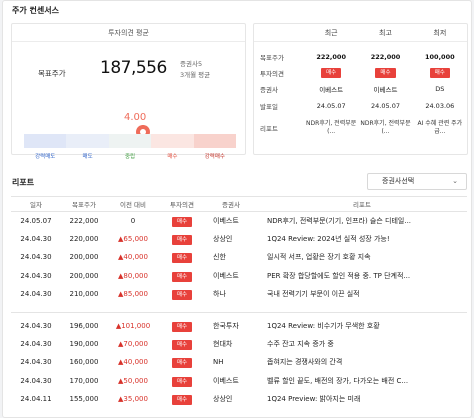 This screenshot has height=418, width=474. What do you see at coordinates (362, 326) in the screenshot?
I see `report-title-link: 1Q24 Review: 비수기가 무색한 호황` at bounding box center [362, 326].